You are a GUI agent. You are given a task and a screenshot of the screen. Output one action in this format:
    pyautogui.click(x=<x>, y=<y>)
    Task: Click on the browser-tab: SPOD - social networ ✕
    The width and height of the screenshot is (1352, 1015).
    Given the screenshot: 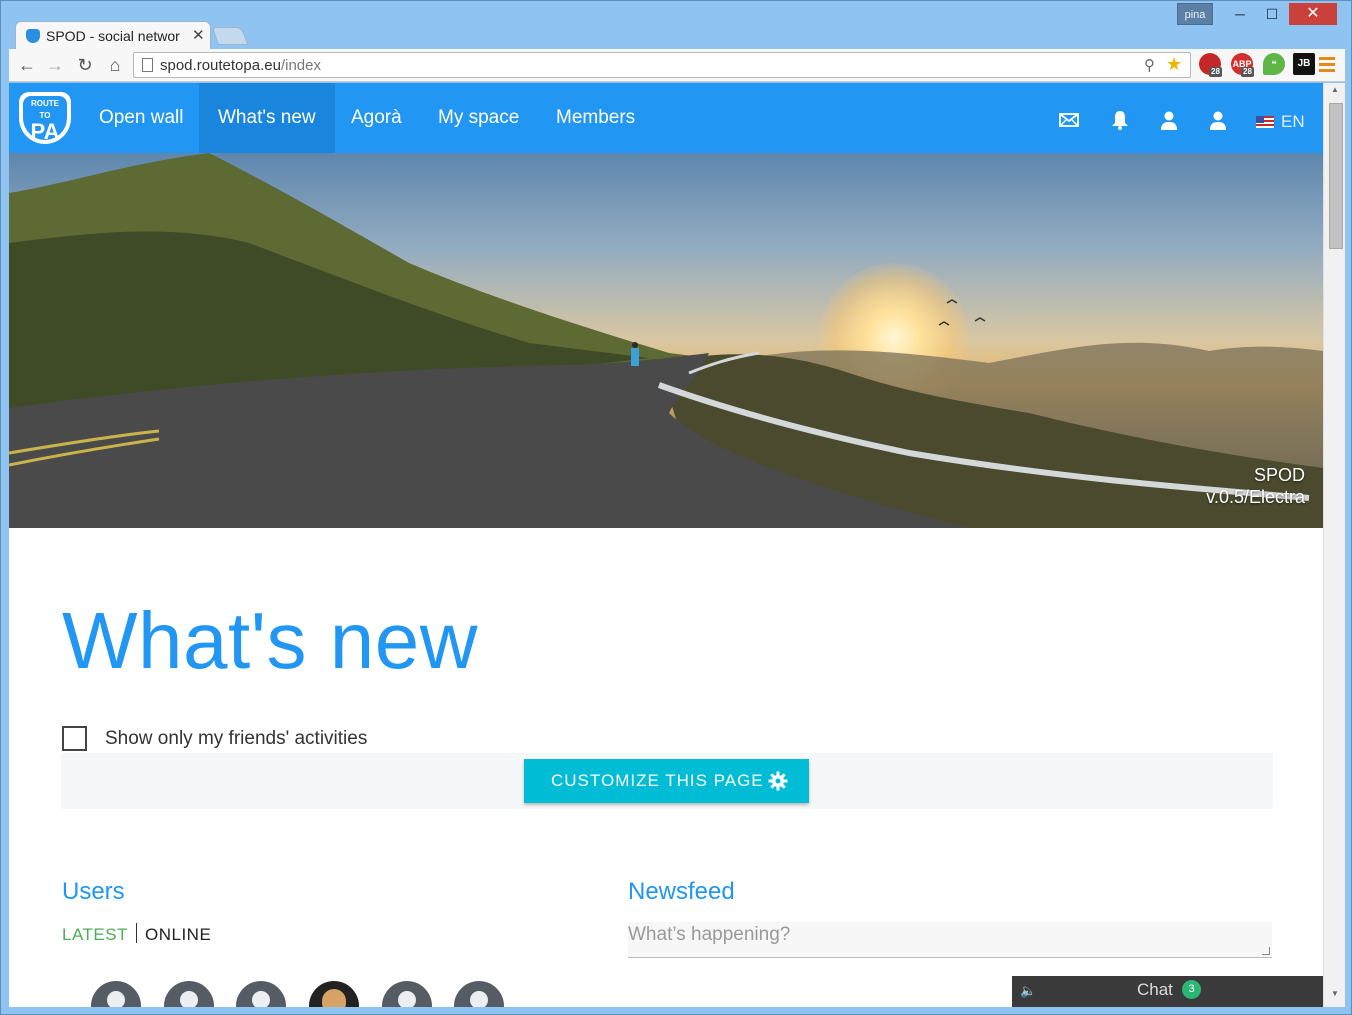 What is the action you would take?
    pyautogui.click(x=113, y=35)
    